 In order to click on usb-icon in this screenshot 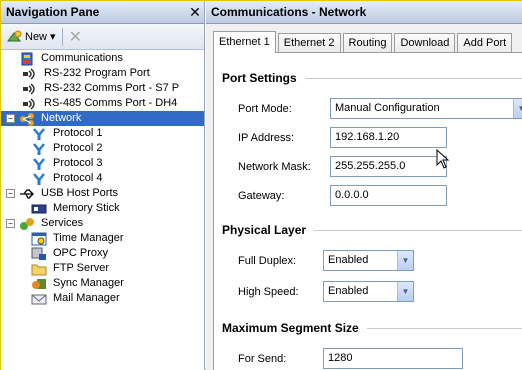, I will do `click(27, 194)`.